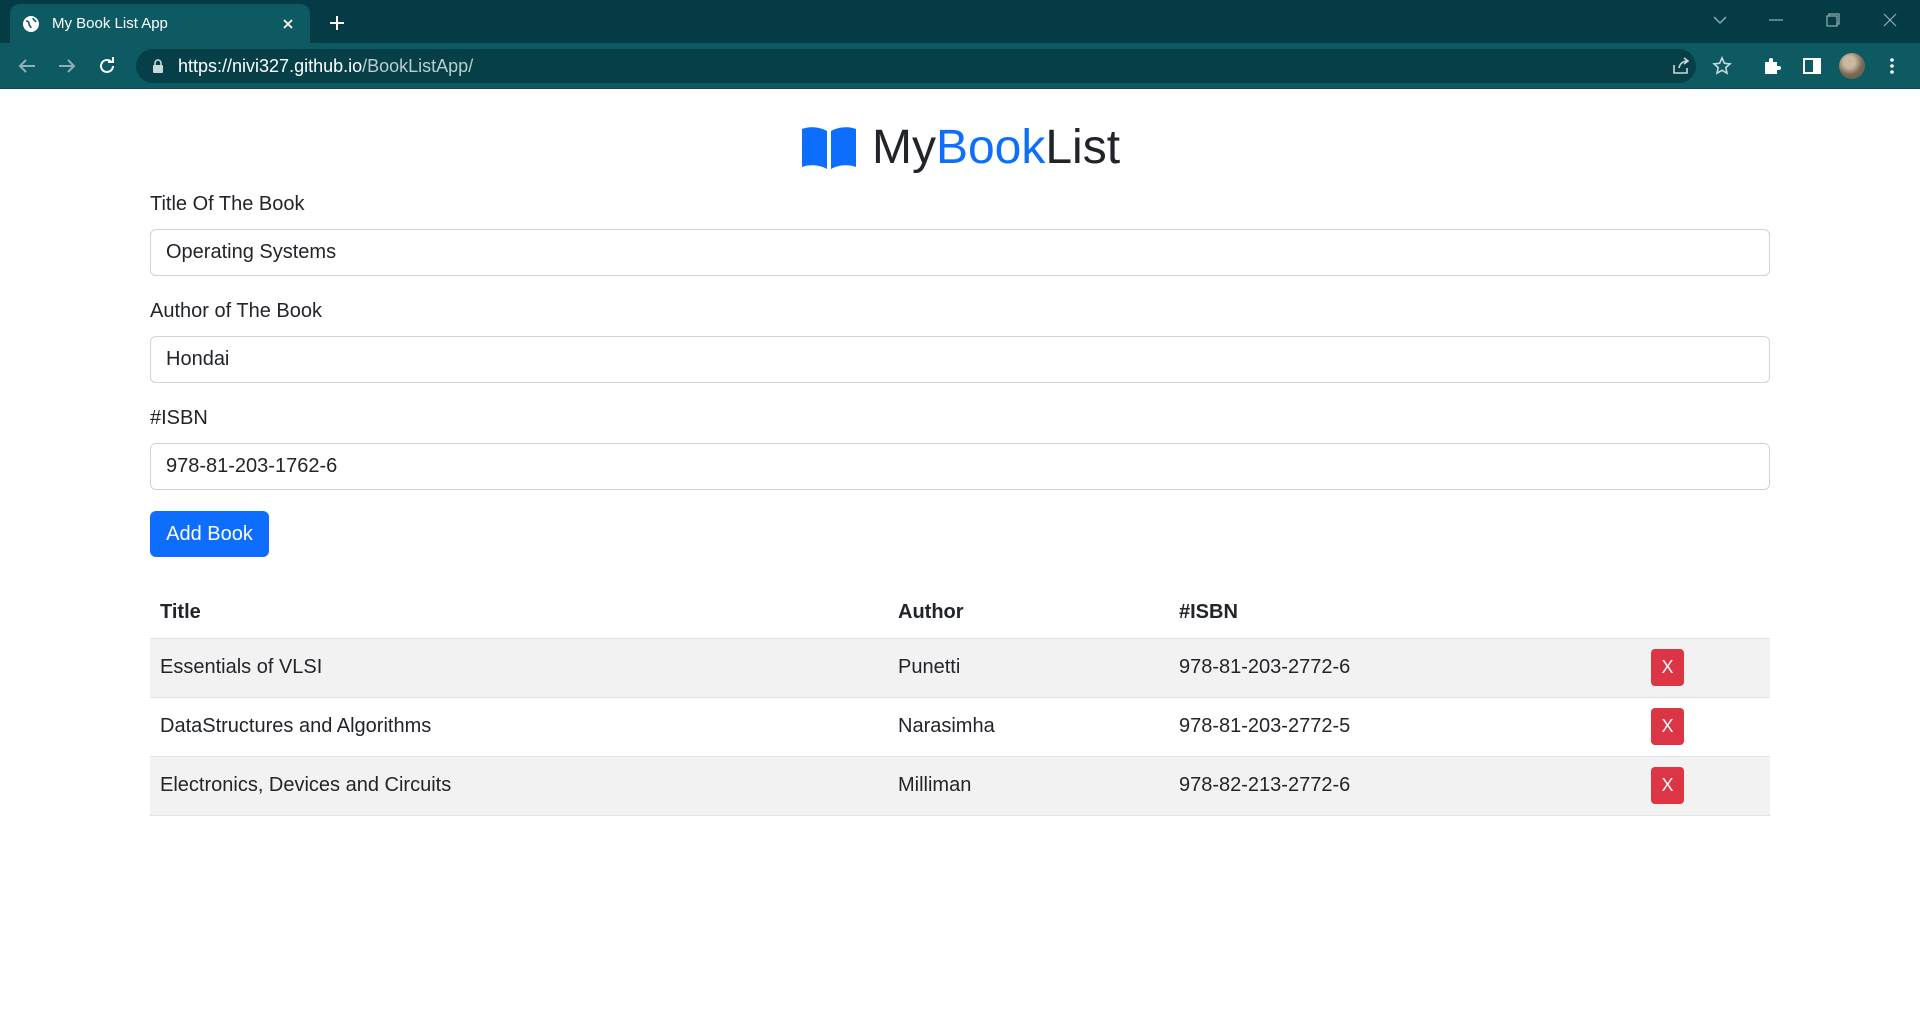  I want to click on table-header-row: Title Author #ISBN, so click(960, 613).